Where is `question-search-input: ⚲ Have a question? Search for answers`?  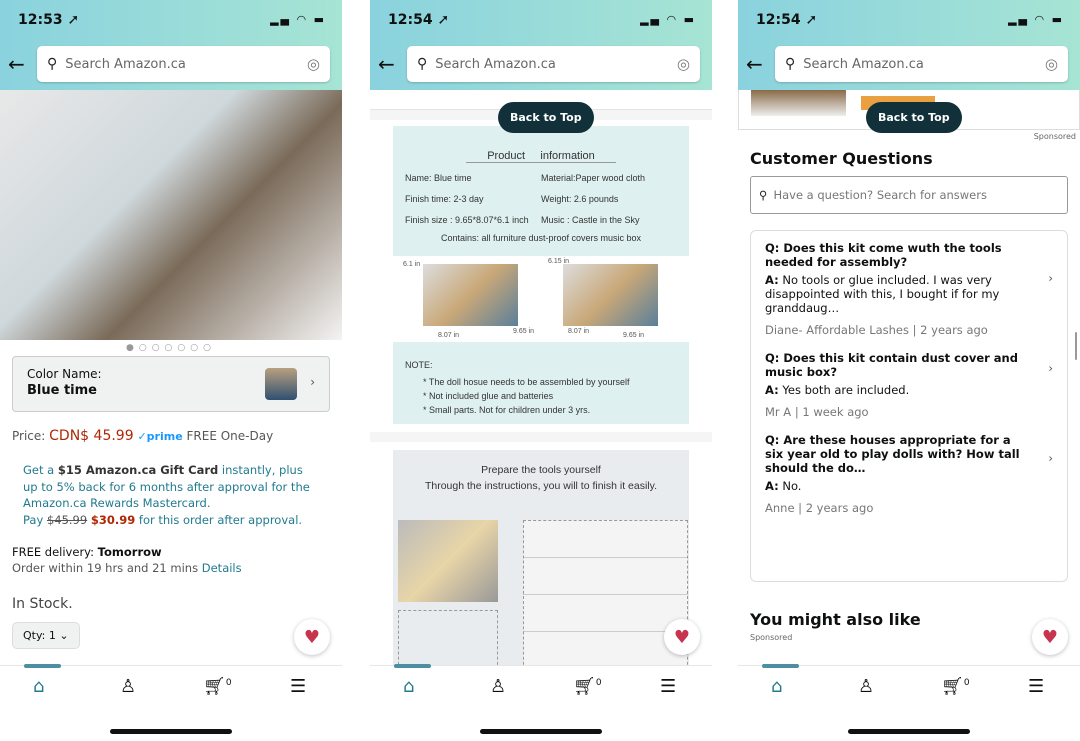
question-search-input: ⚲ Have a question? Search for answers is located at coordinates (909, 195).